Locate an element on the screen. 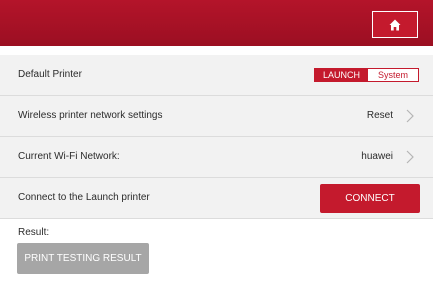 The image size is (433, 288). default-printer-row: Default Printer LAUNCH System is located at coordinates (216, 75).